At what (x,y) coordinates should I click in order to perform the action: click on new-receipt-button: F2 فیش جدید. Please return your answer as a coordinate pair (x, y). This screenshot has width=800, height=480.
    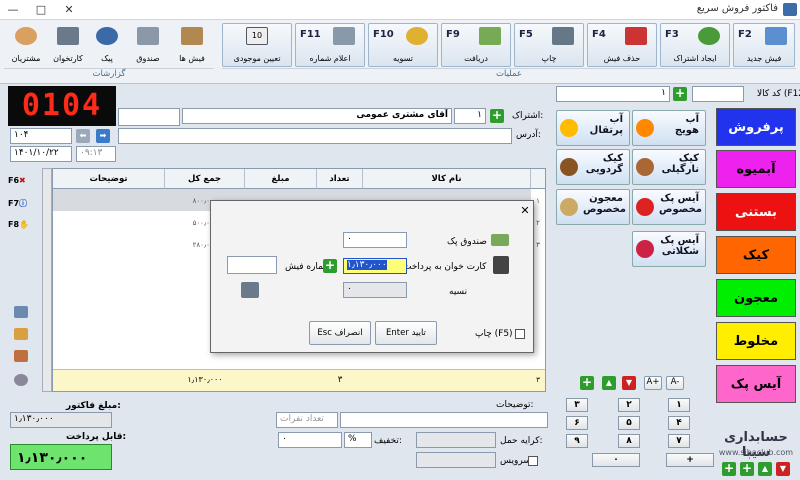
    Looking at the image, I should click on (764, 45).